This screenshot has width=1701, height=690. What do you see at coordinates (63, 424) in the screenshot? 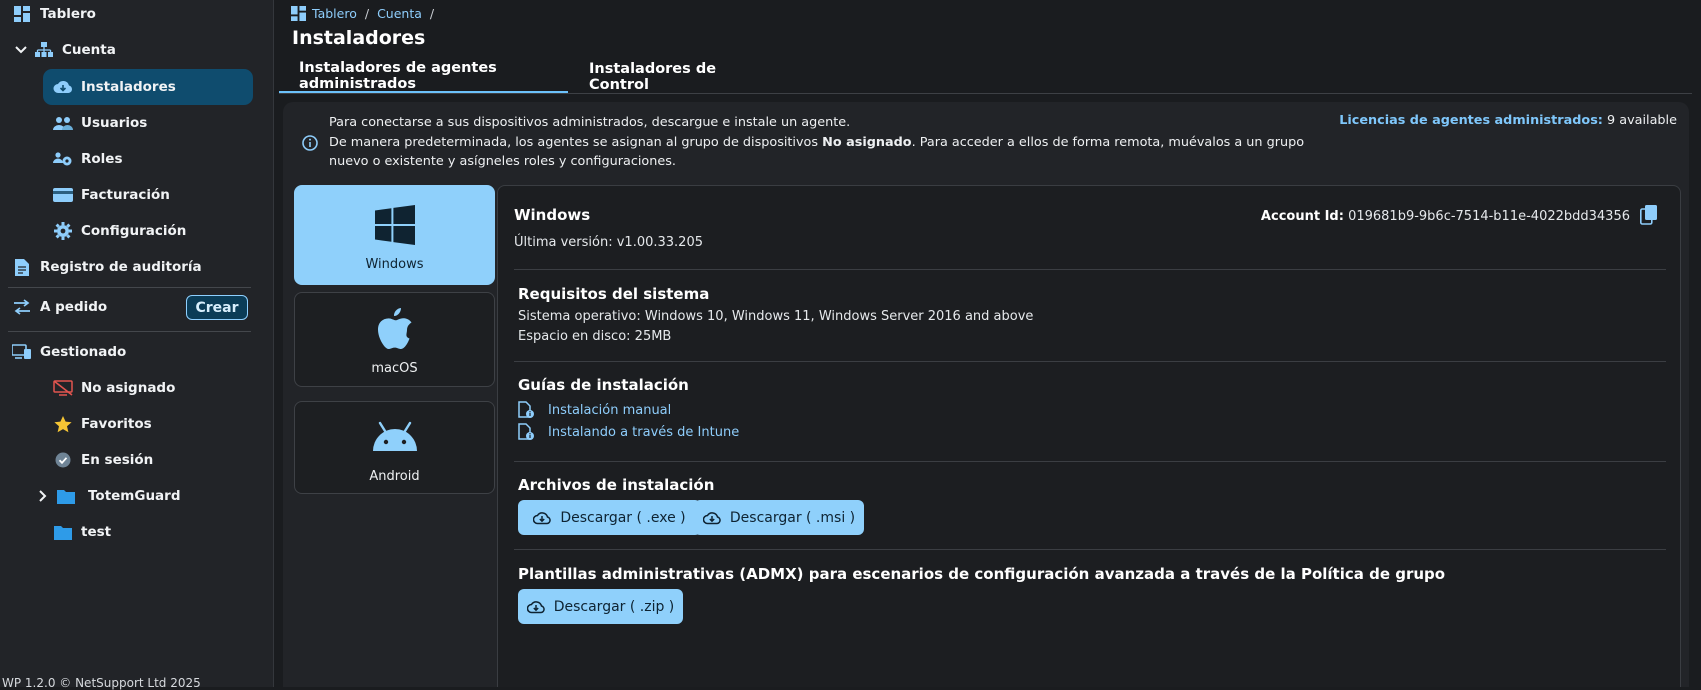
I see `star-icon` at bounding box center [63, 424].